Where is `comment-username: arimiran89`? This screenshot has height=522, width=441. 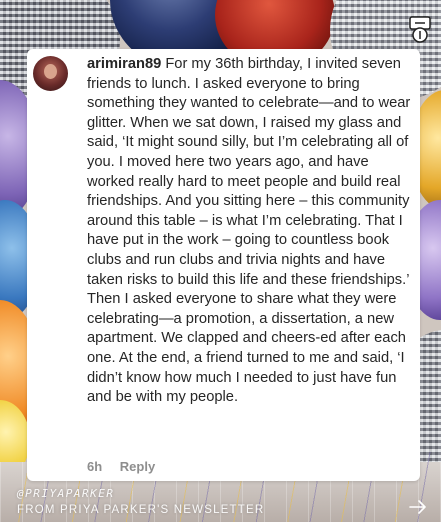
comment-username: arimiran89 is located at coordinates (124, 64).